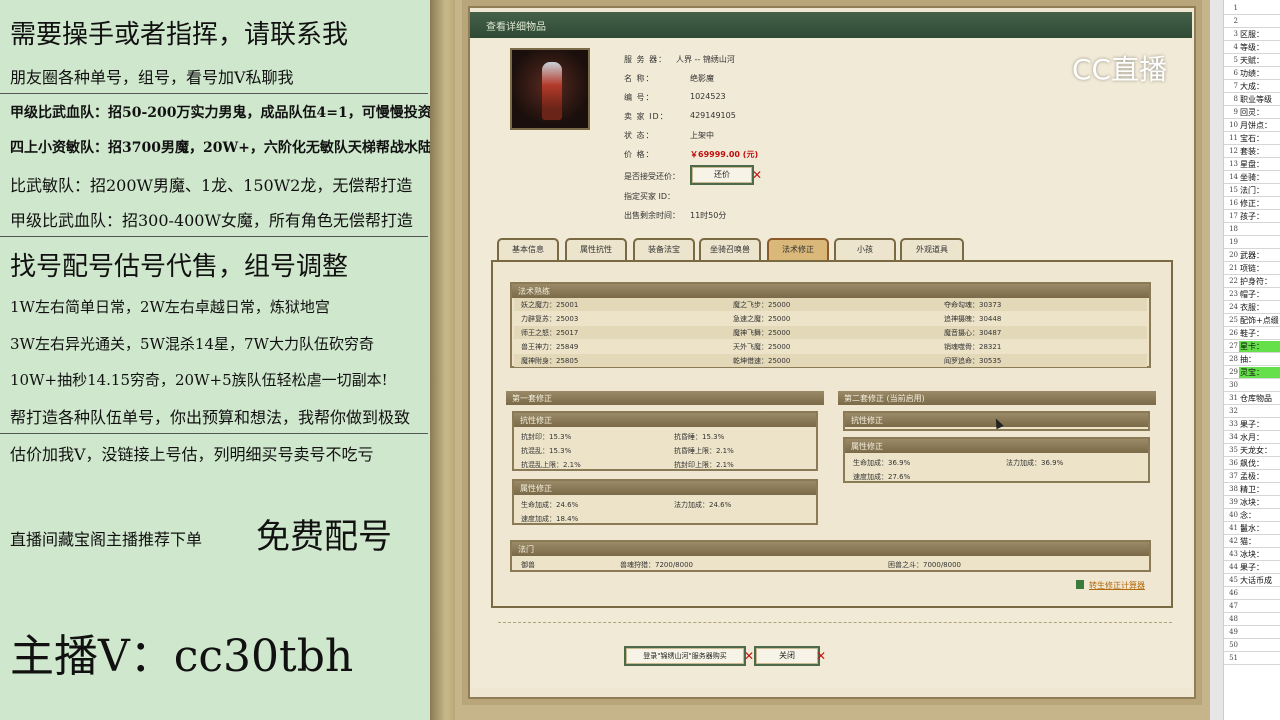  I want to click on sheet-cell: 灵宝：, so click(1252, 372).